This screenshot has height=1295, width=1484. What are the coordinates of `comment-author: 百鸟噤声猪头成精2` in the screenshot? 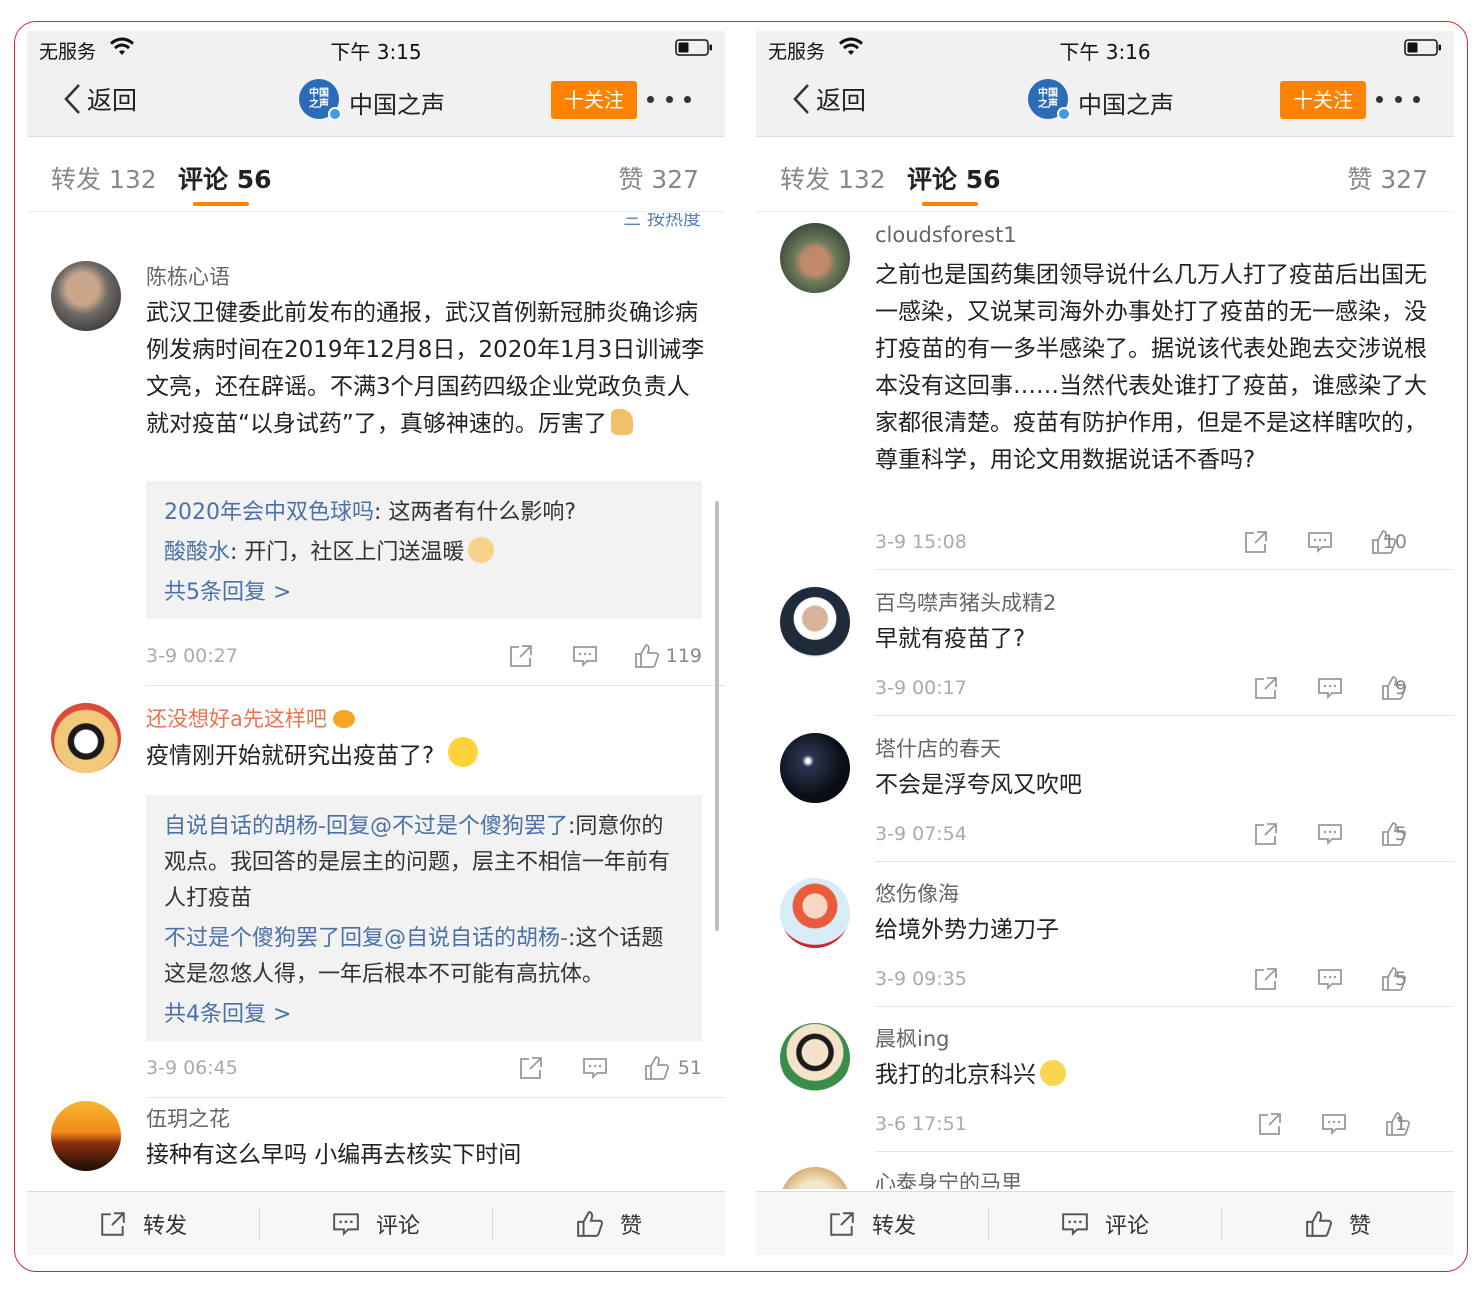 It's located at (965, 602).